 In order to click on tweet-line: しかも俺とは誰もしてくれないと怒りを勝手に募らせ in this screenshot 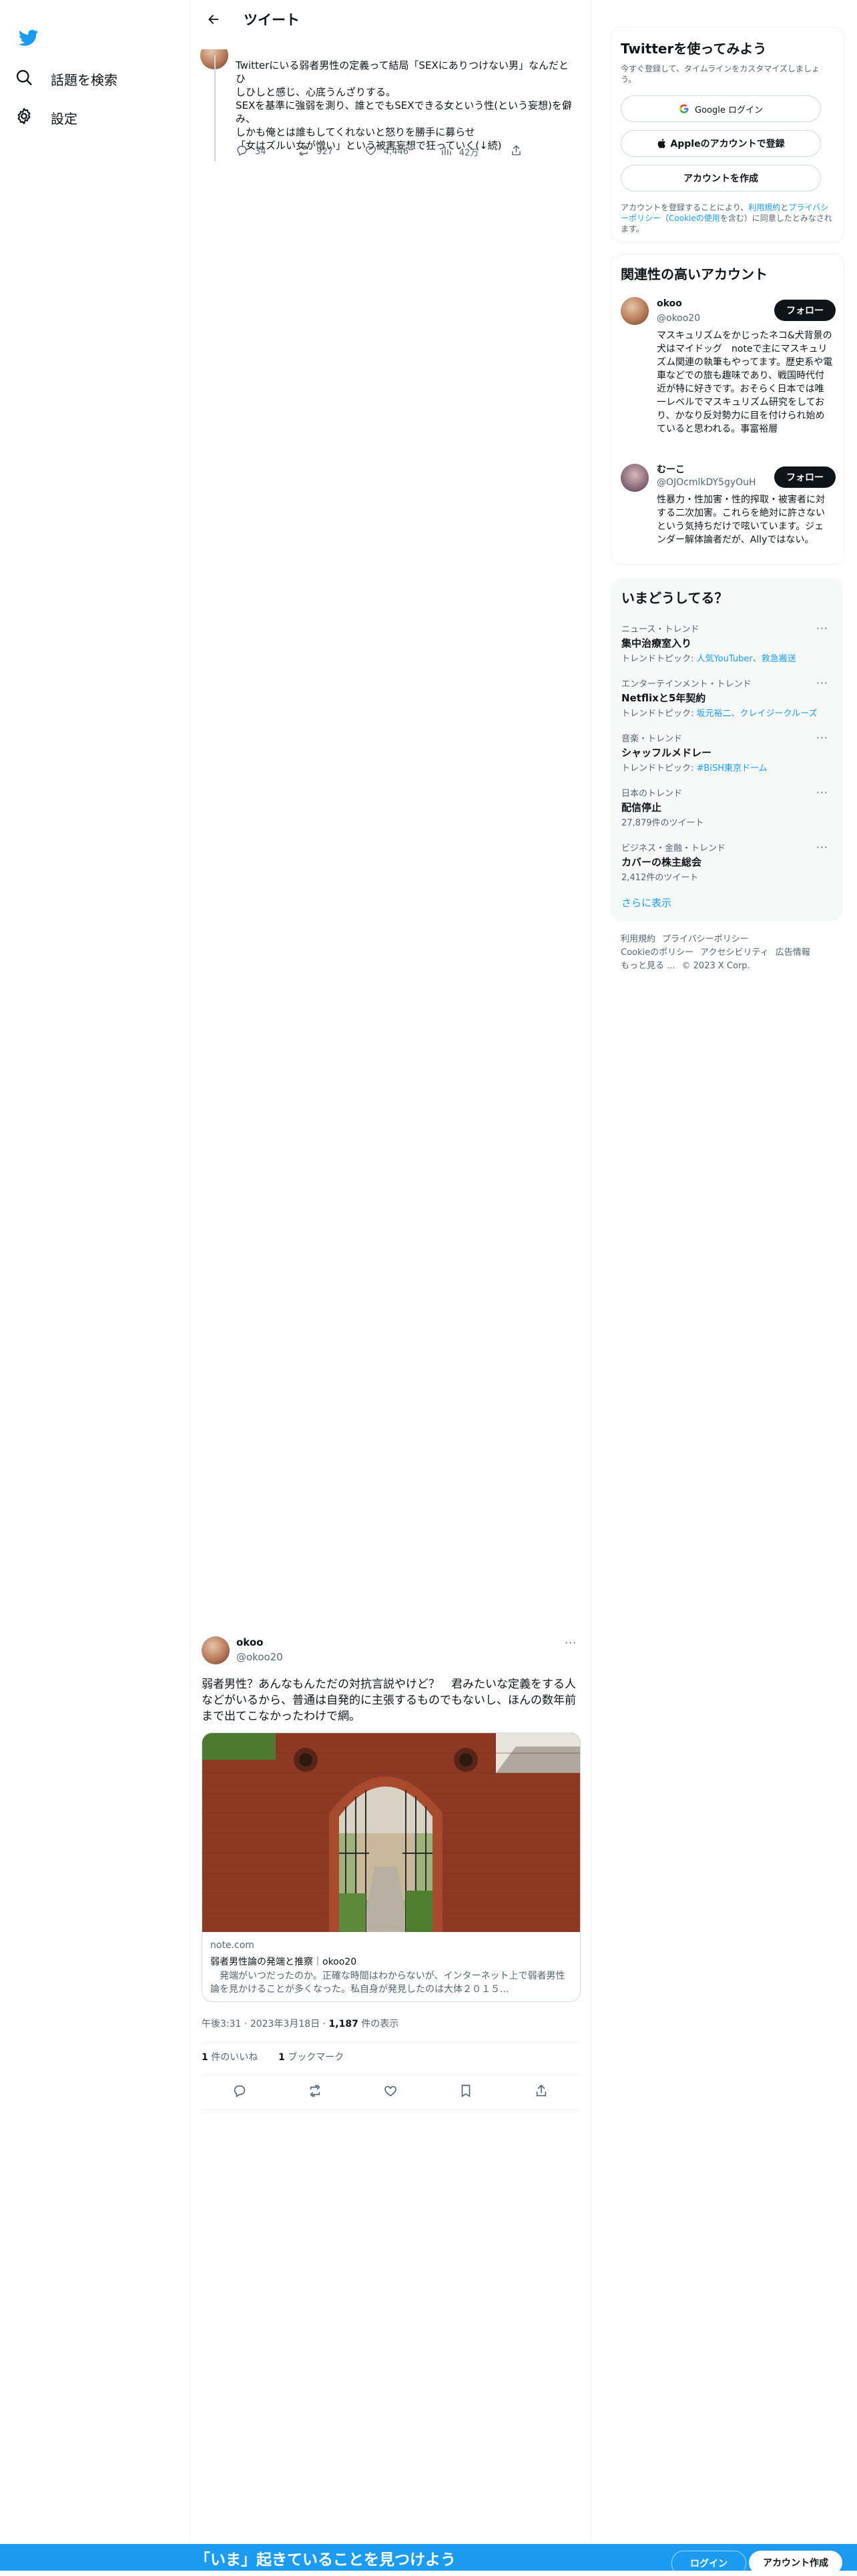, I will do `click(356, 132)`.